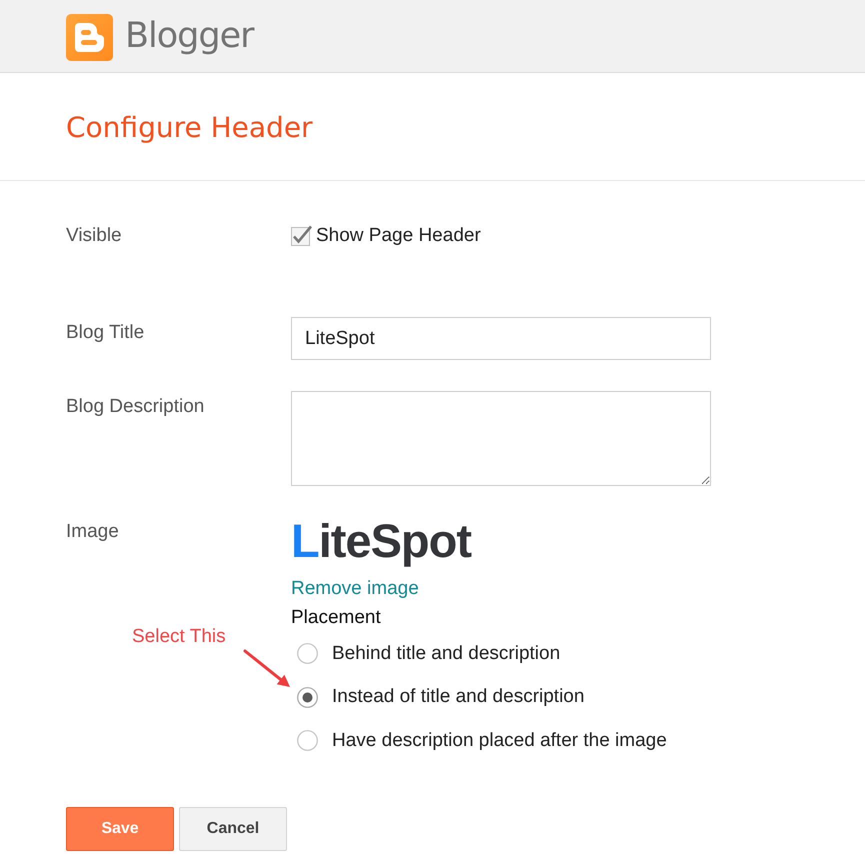  I want to click on checkbox-option: Show Page Header, so click(386, 236).